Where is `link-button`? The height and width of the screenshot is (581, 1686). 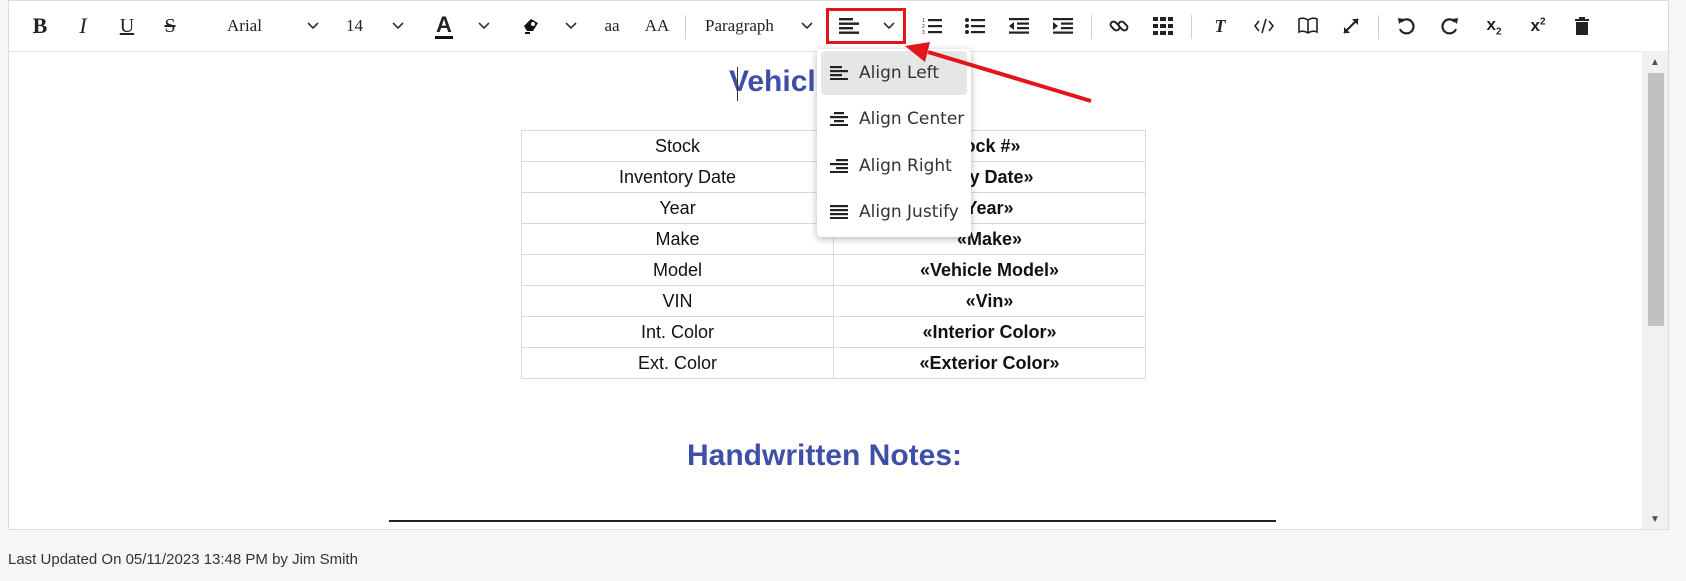
link-button is located at coordinates (1119, 26).